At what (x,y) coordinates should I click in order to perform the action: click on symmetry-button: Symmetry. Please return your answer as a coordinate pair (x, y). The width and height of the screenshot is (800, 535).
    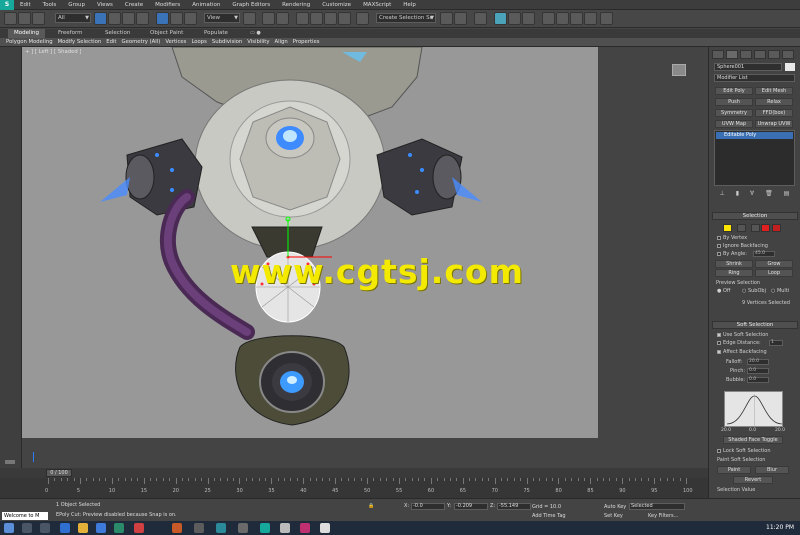
    Looking at the image, I should click on (734, 113).